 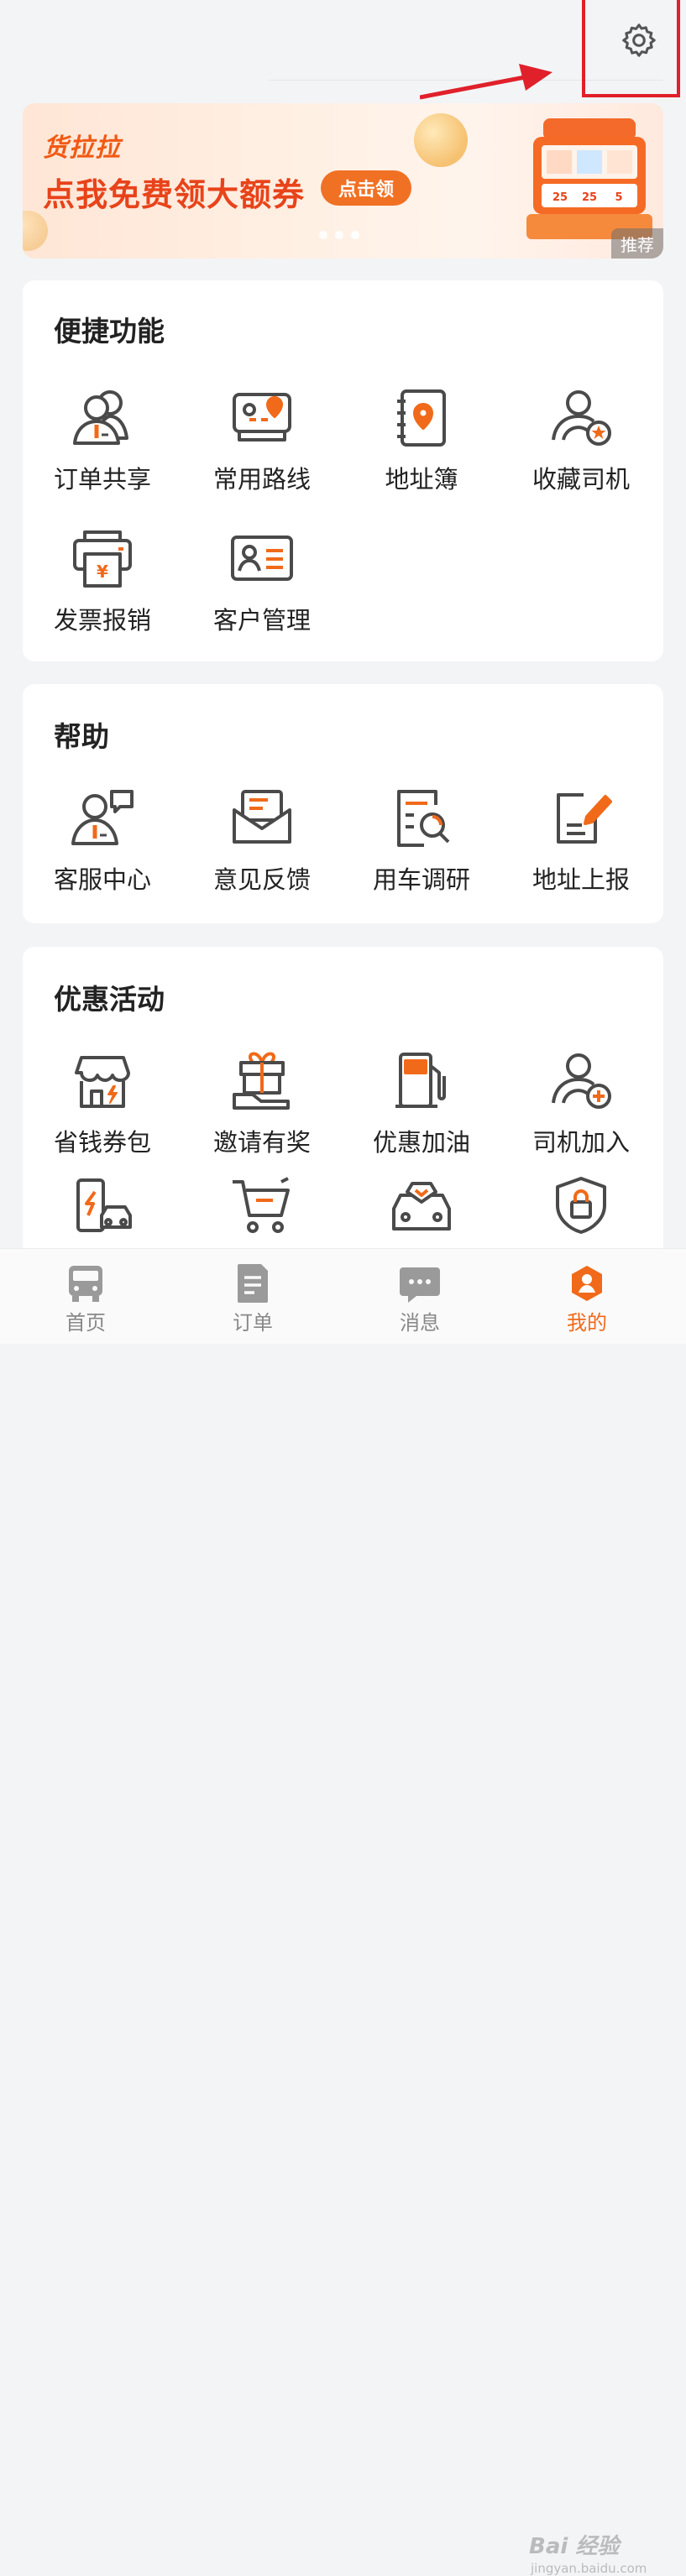 What do you see at coordinates (81, 736) in the screenshot?
I see `section-title: 帮助` at bounding box center [81, 736].